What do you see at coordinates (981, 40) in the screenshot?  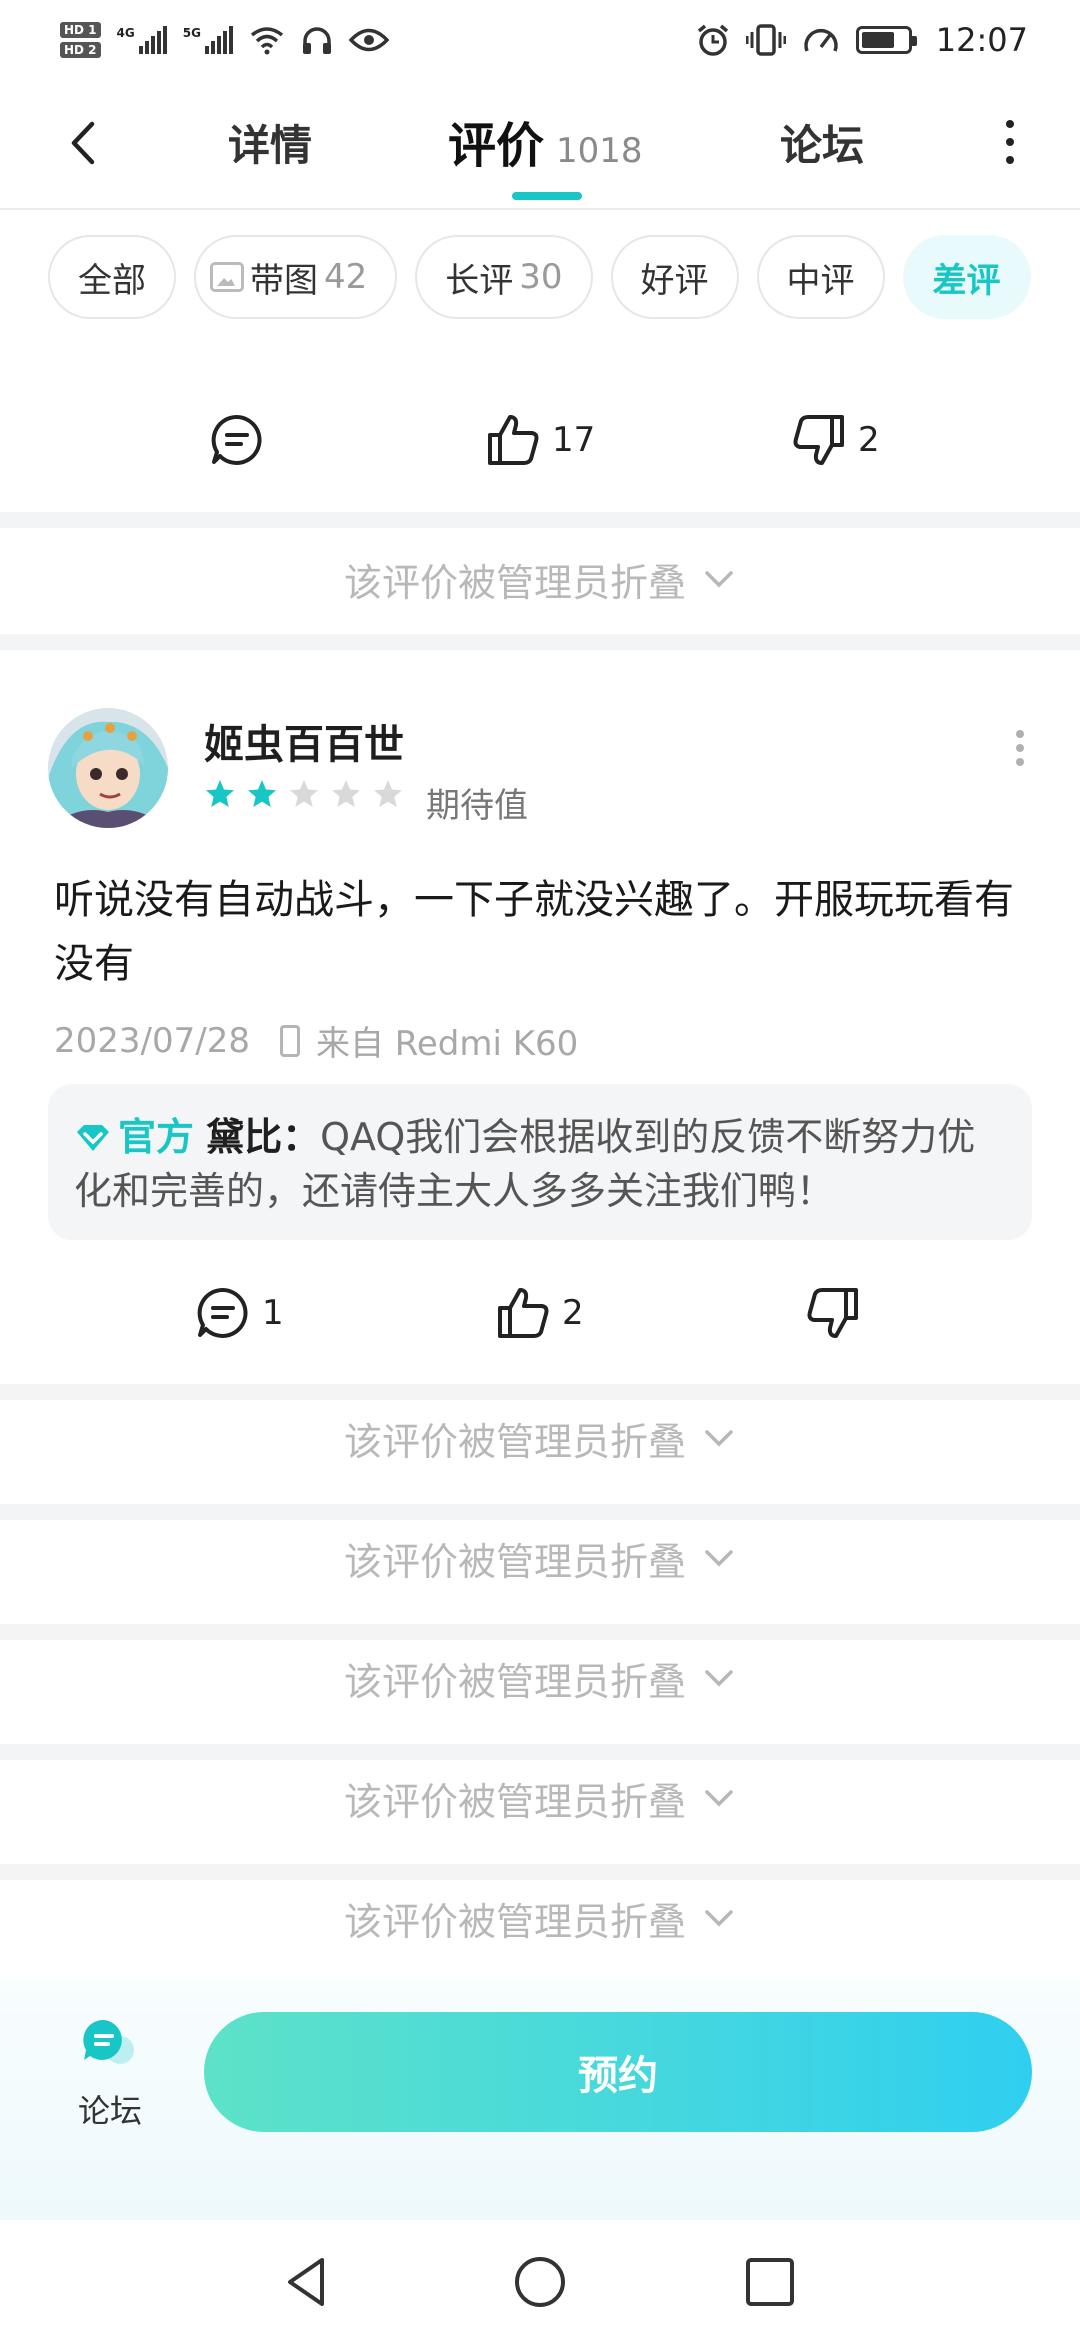 I see `clock: 12:07` at bounding box center [981, 40].